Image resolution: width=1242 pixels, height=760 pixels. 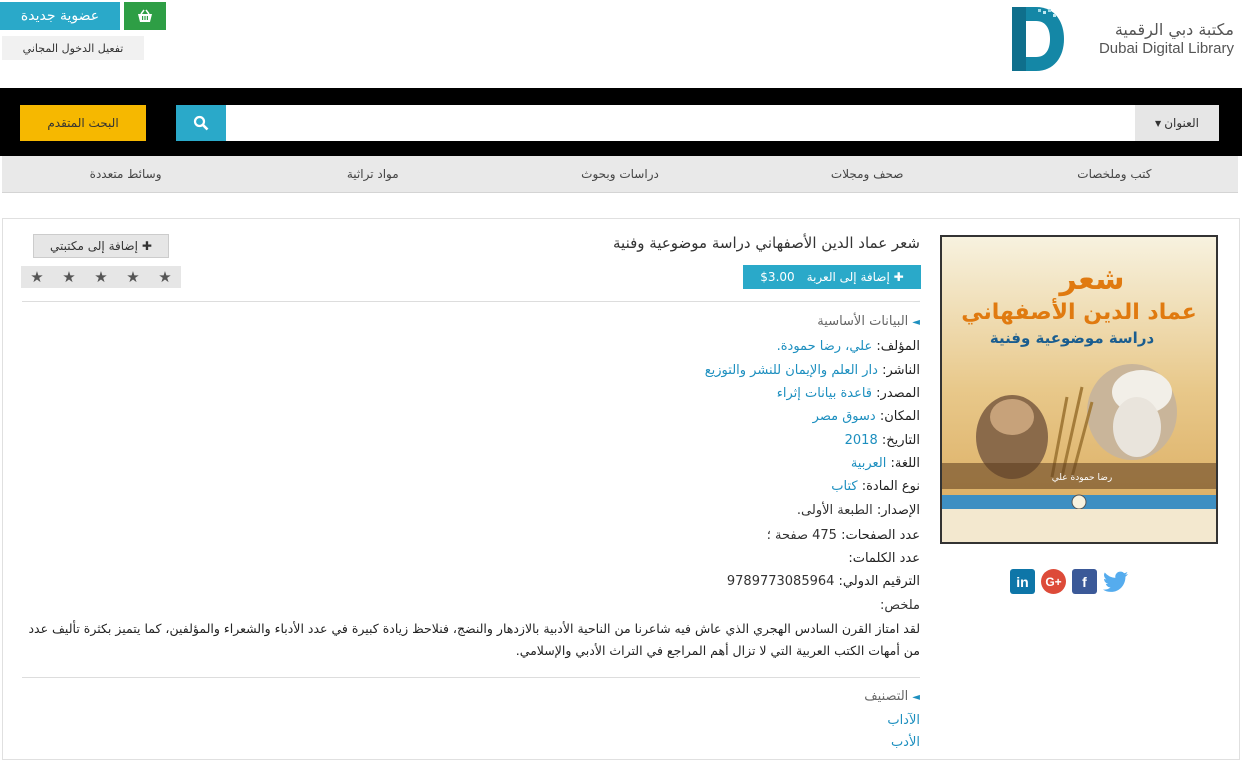 I want to click on logo-icon, so click(x=1038, y=39).